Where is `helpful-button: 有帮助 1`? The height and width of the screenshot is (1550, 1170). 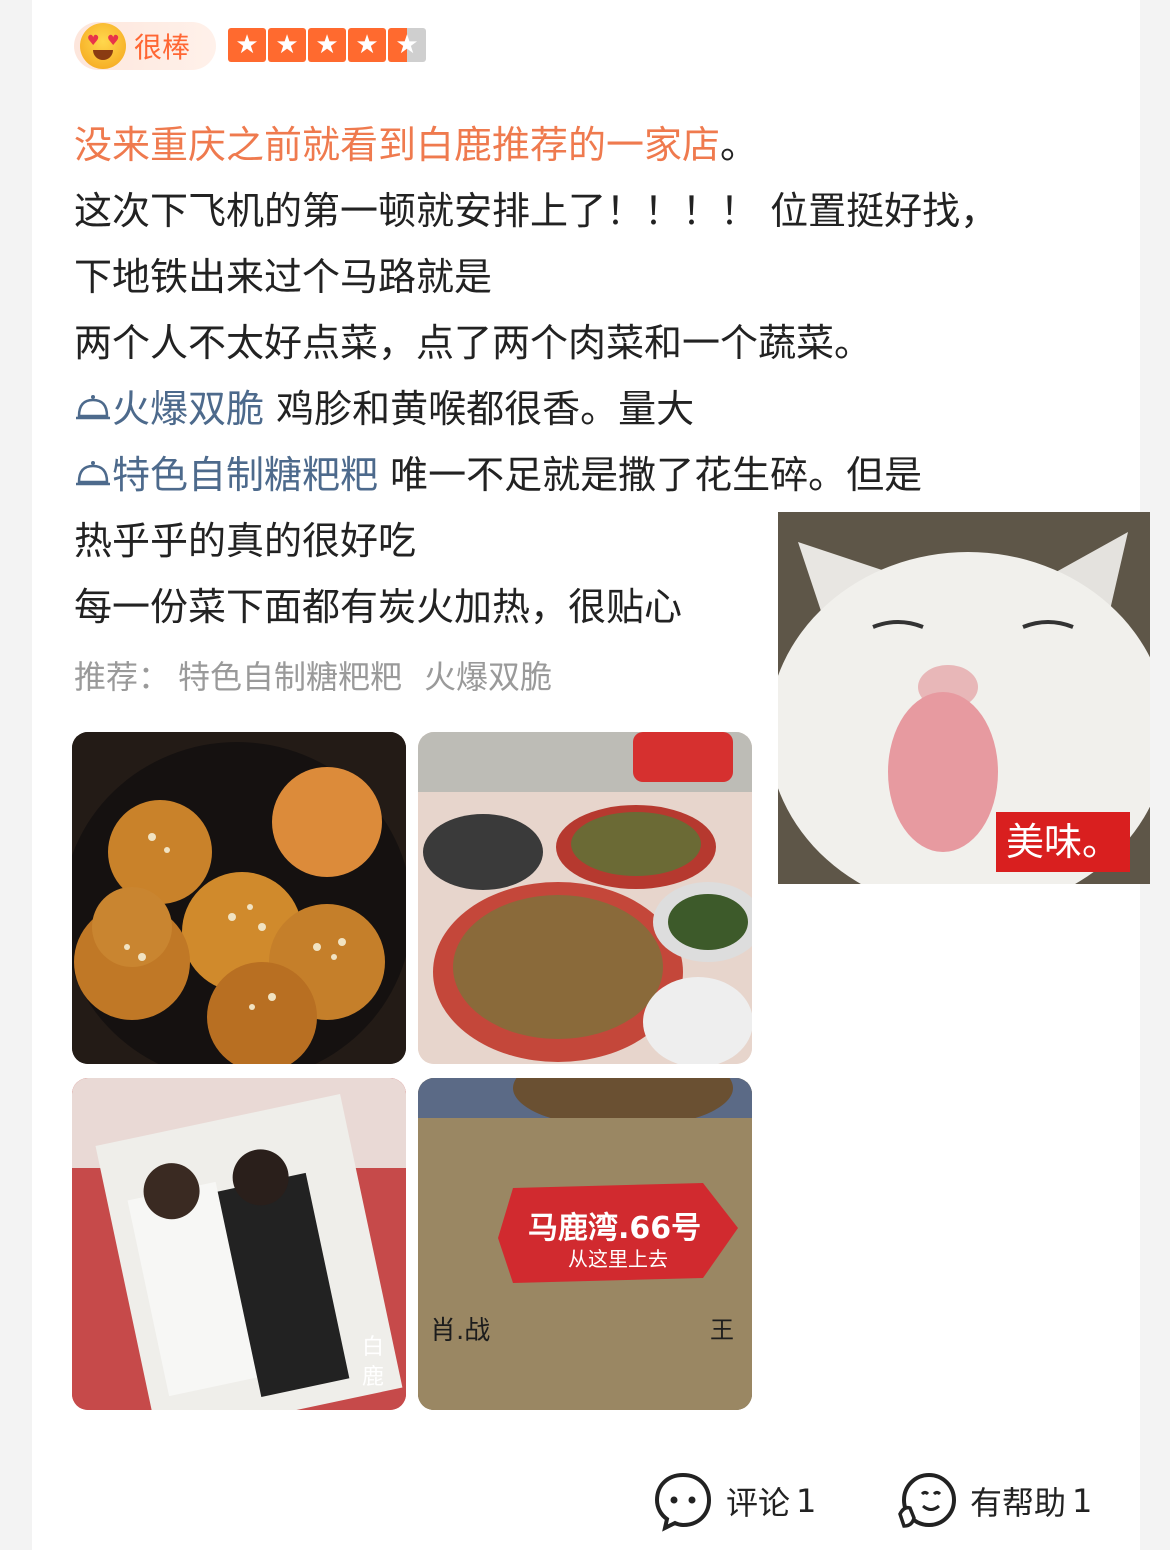
helpful-button: 有帮助 1 is located at coordinates (994, 1501).